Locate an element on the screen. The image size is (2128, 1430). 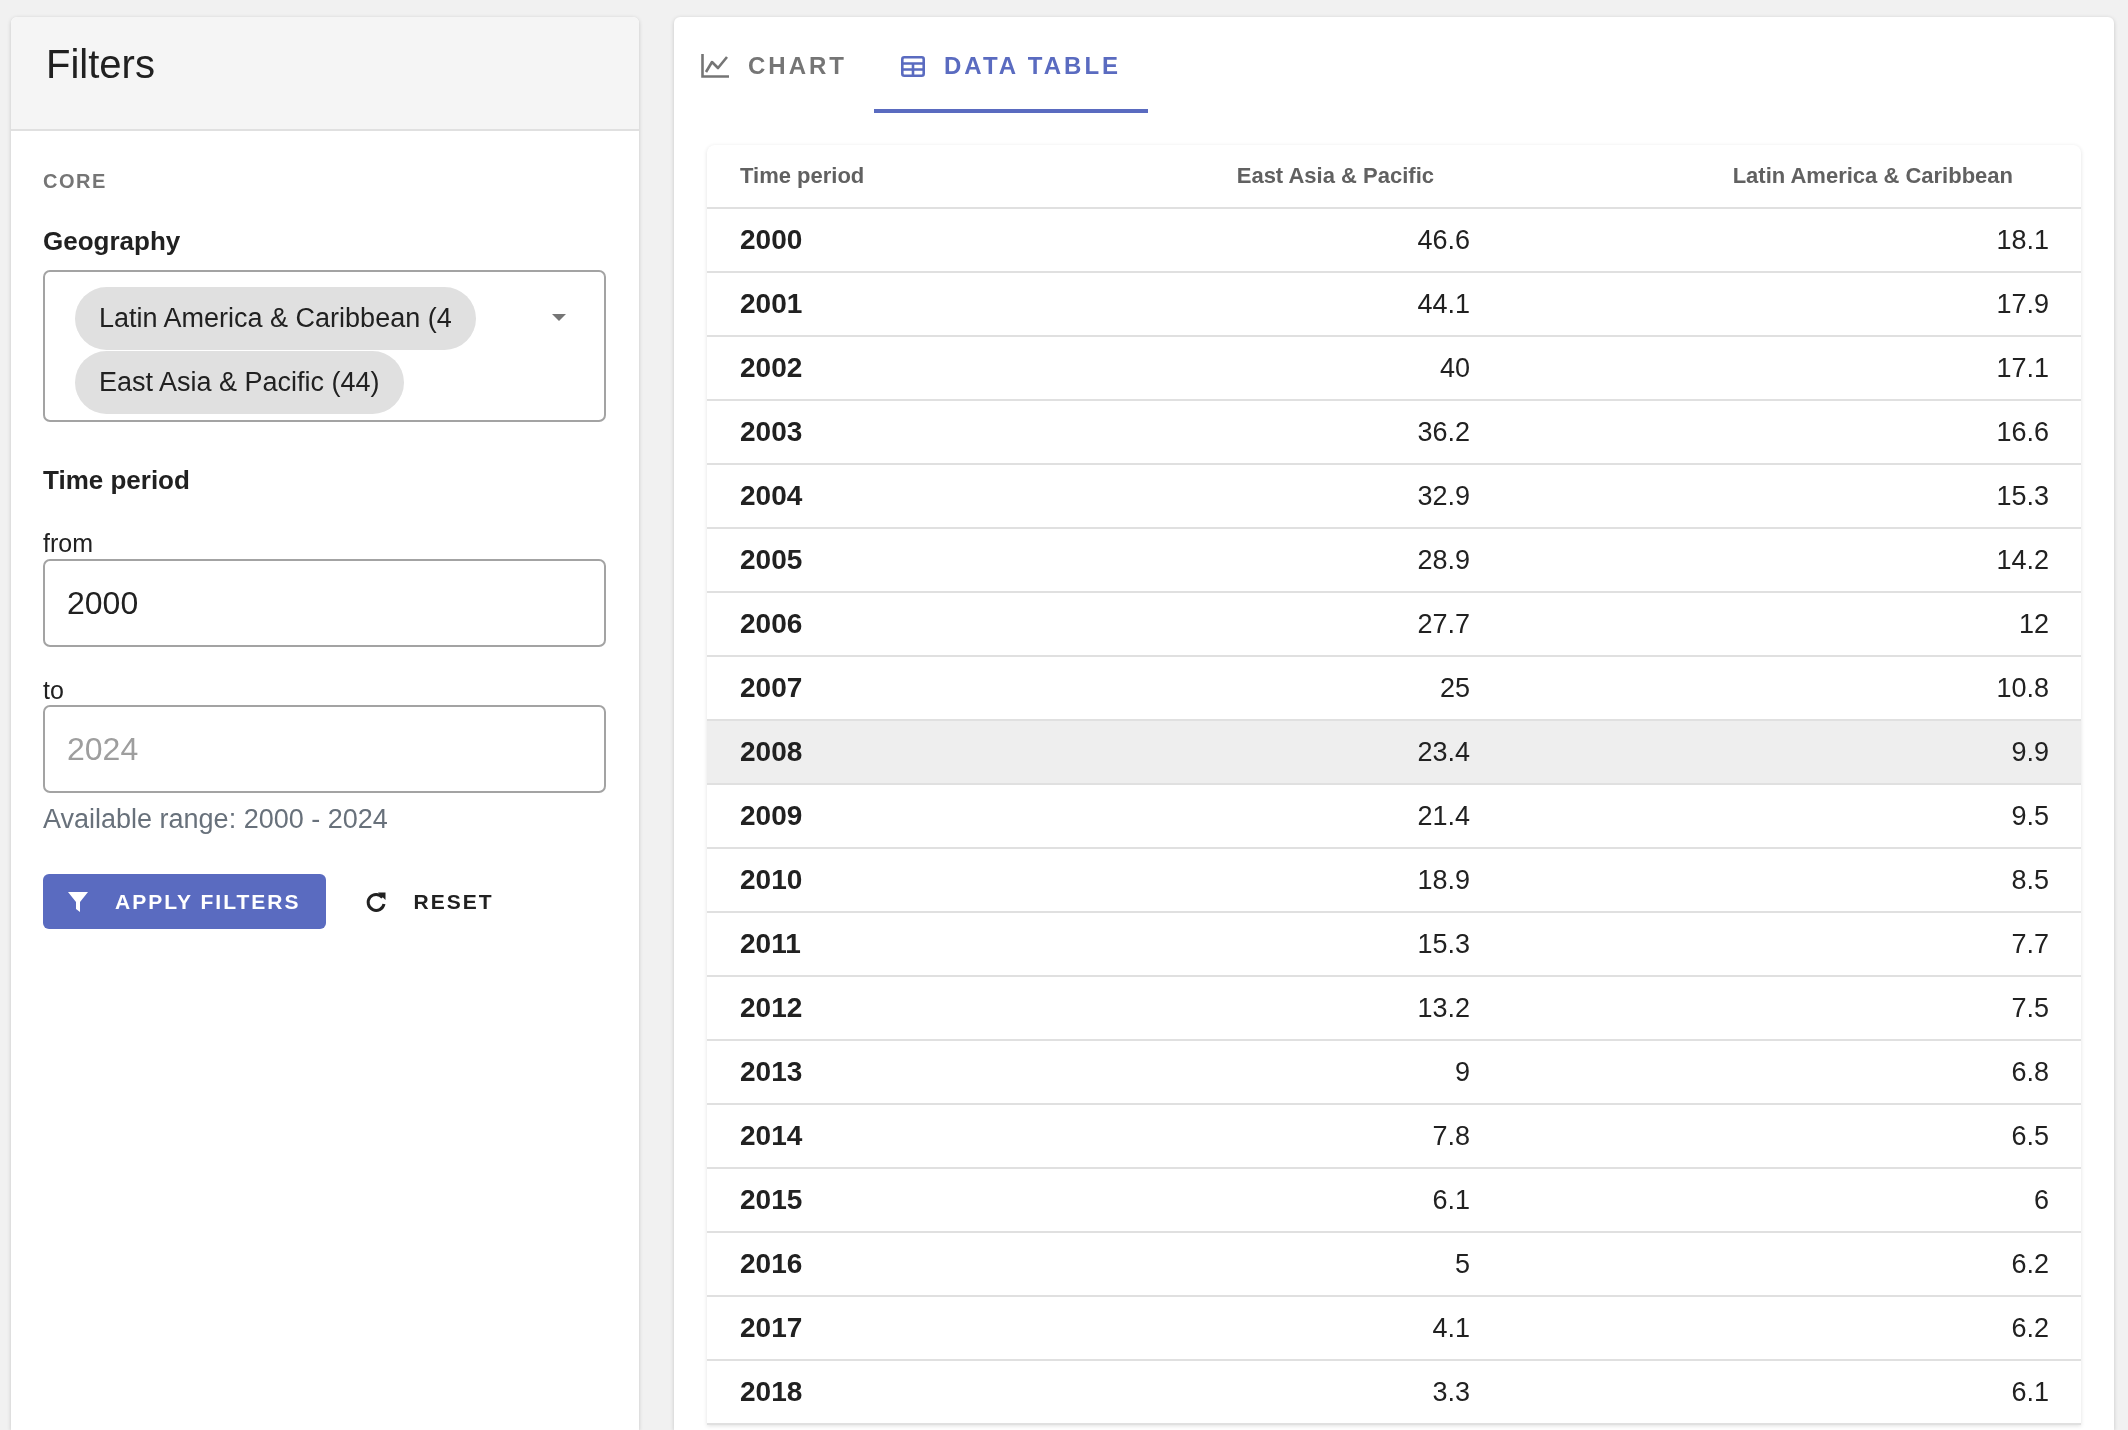
table-cell: 2005 is located at coordinates (771, 560).